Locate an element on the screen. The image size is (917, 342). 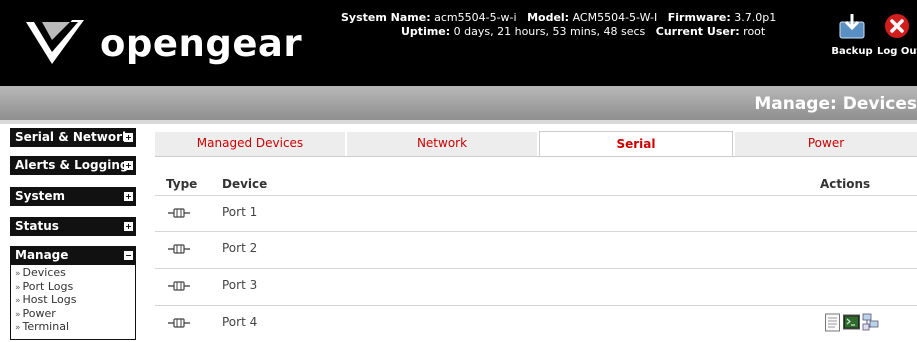
tab-label: Network is located at coordinates (442, 143).